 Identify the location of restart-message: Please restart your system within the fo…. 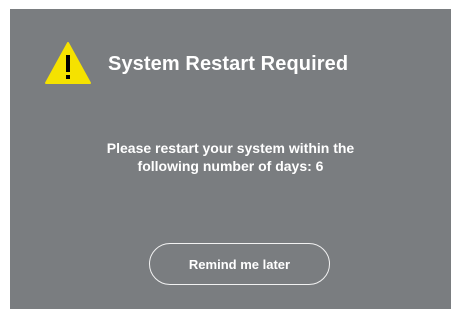
(230, 157).